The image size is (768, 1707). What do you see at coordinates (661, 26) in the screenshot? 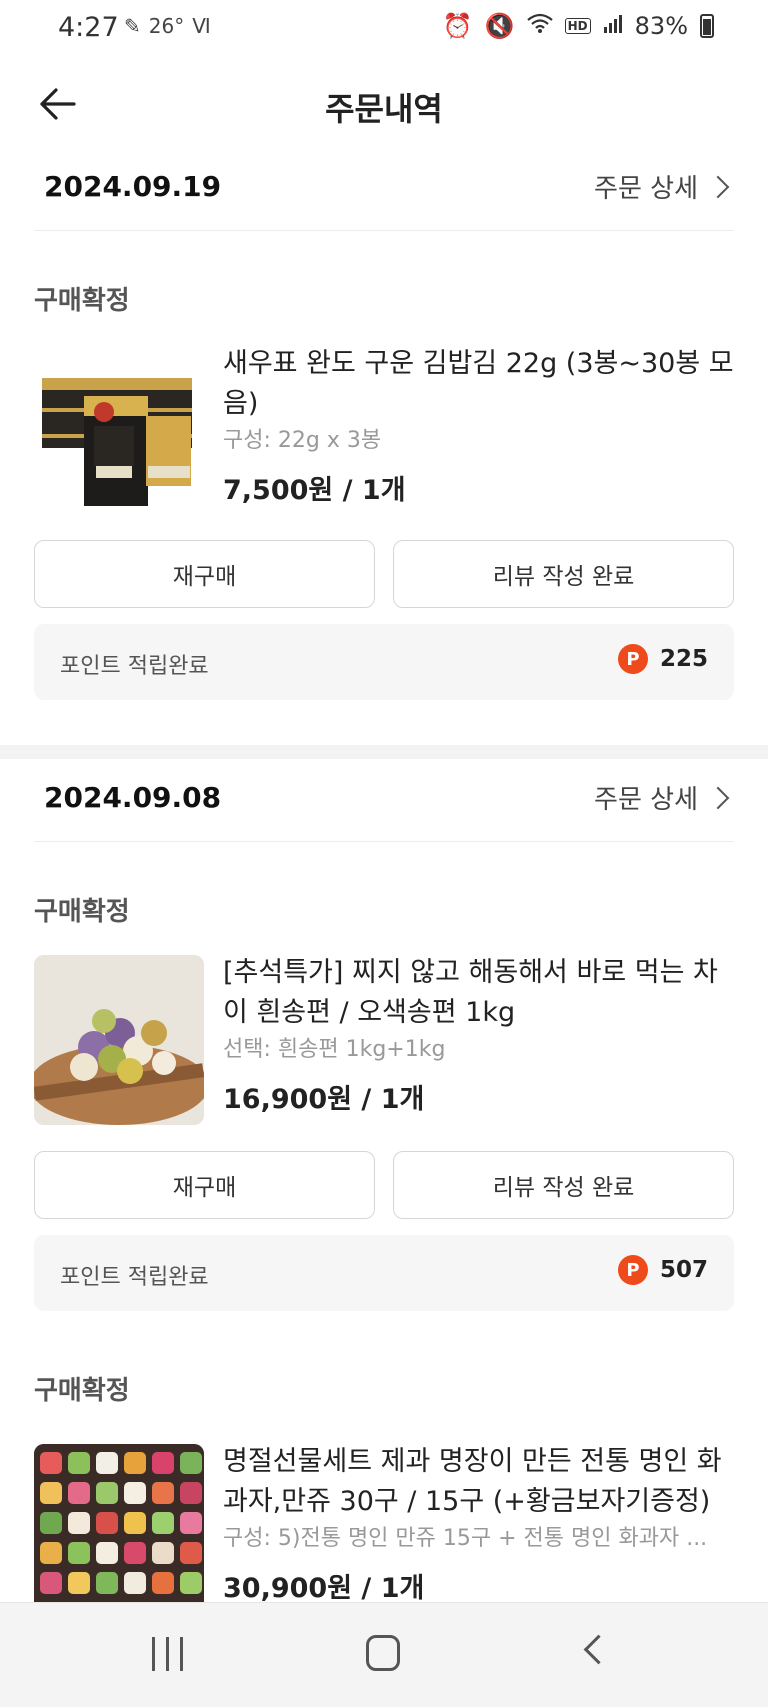
I see `battery-percent: 83%` at bounding box center [661, 26].